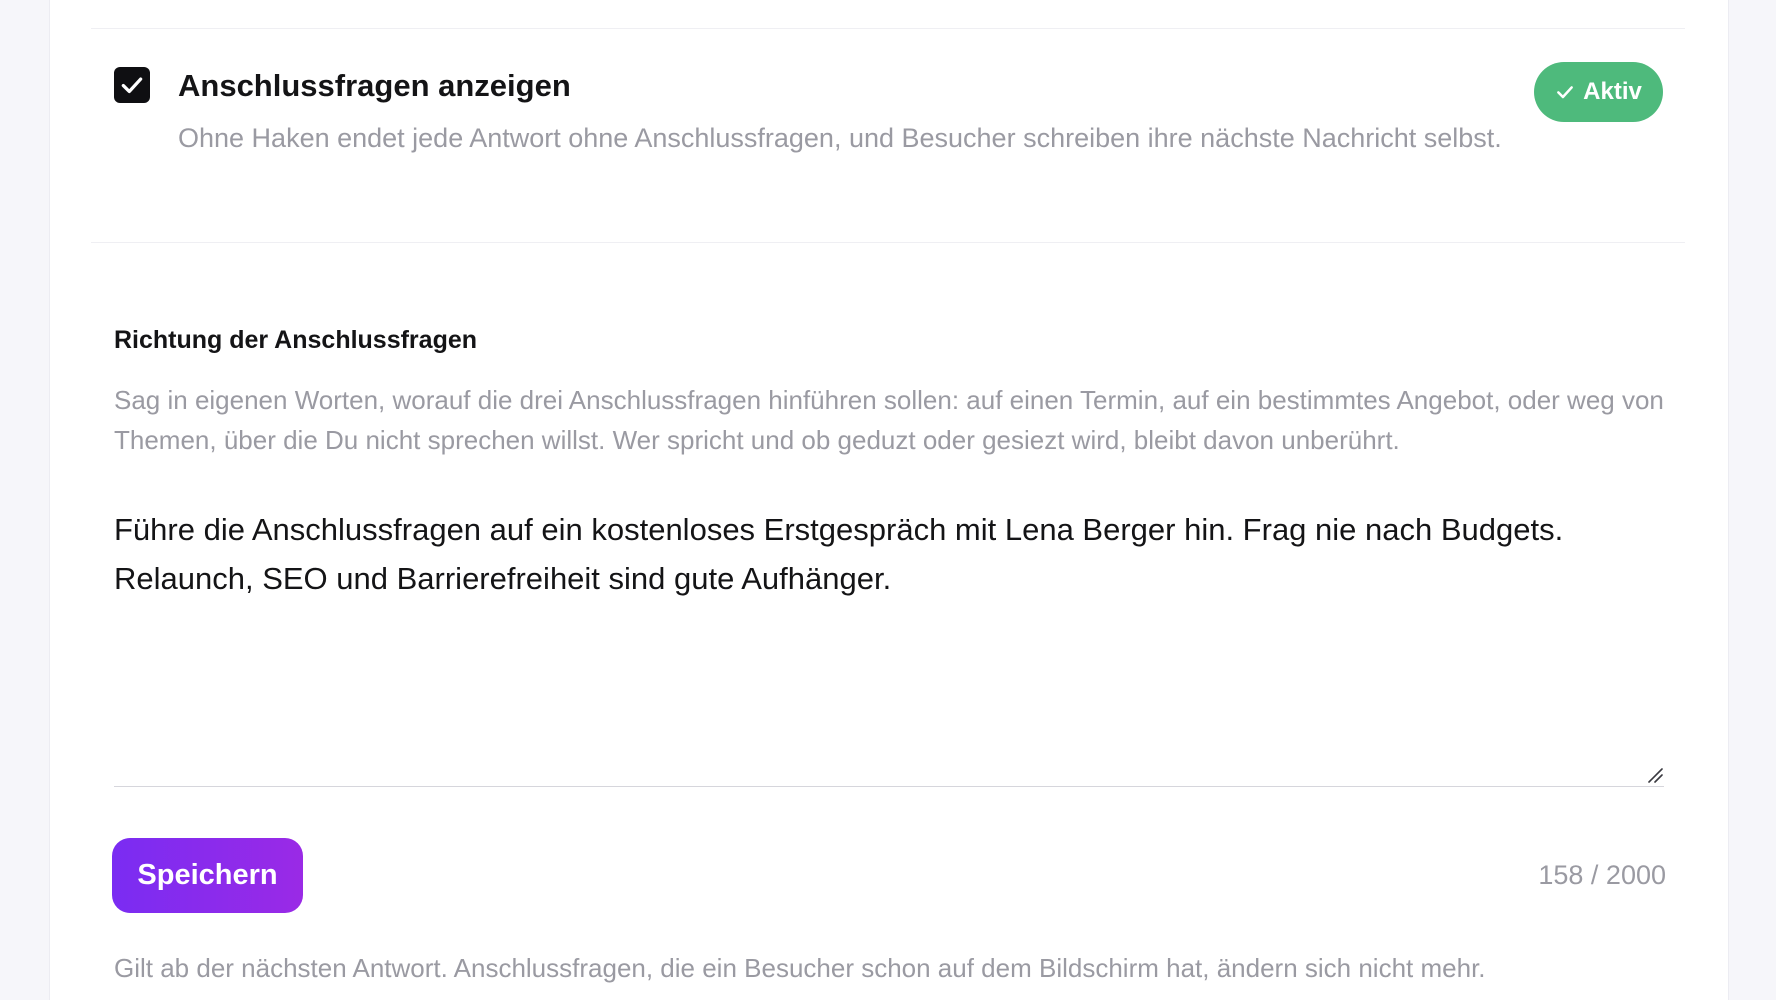  Describe the element at coordinates (1565, 92) in the screenshot. I see `check-icon` at that location.